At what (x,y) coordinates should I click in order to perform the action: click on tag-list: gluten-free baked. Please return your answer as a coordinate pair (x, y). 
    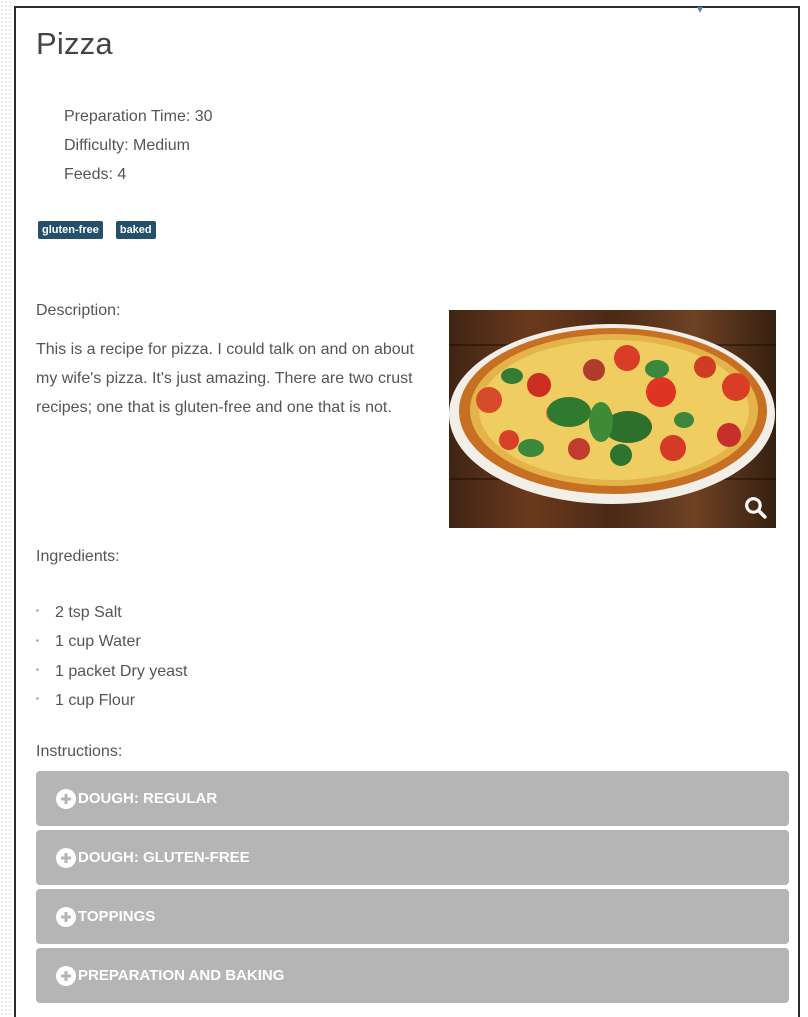
    Looking at the image, I should click on (97, 230).